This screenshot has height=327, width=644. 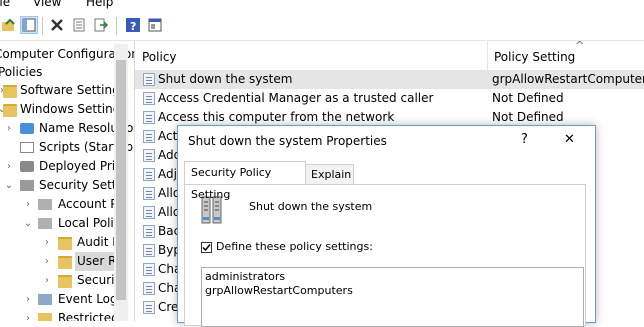 What do you see at coordinates (155, 25) in the screenshot?
I see `console-view-icon` at bounding box center [155, 25].